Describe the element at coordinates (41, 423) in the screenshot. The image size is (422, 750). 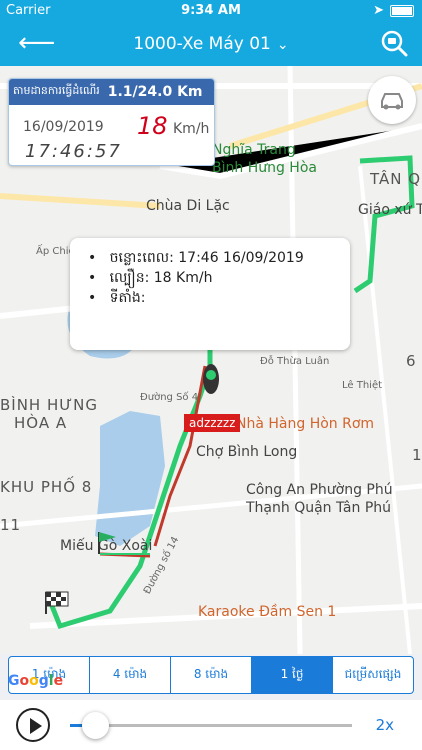
I see `map-label-hoa-a: HÒA A` at that location.